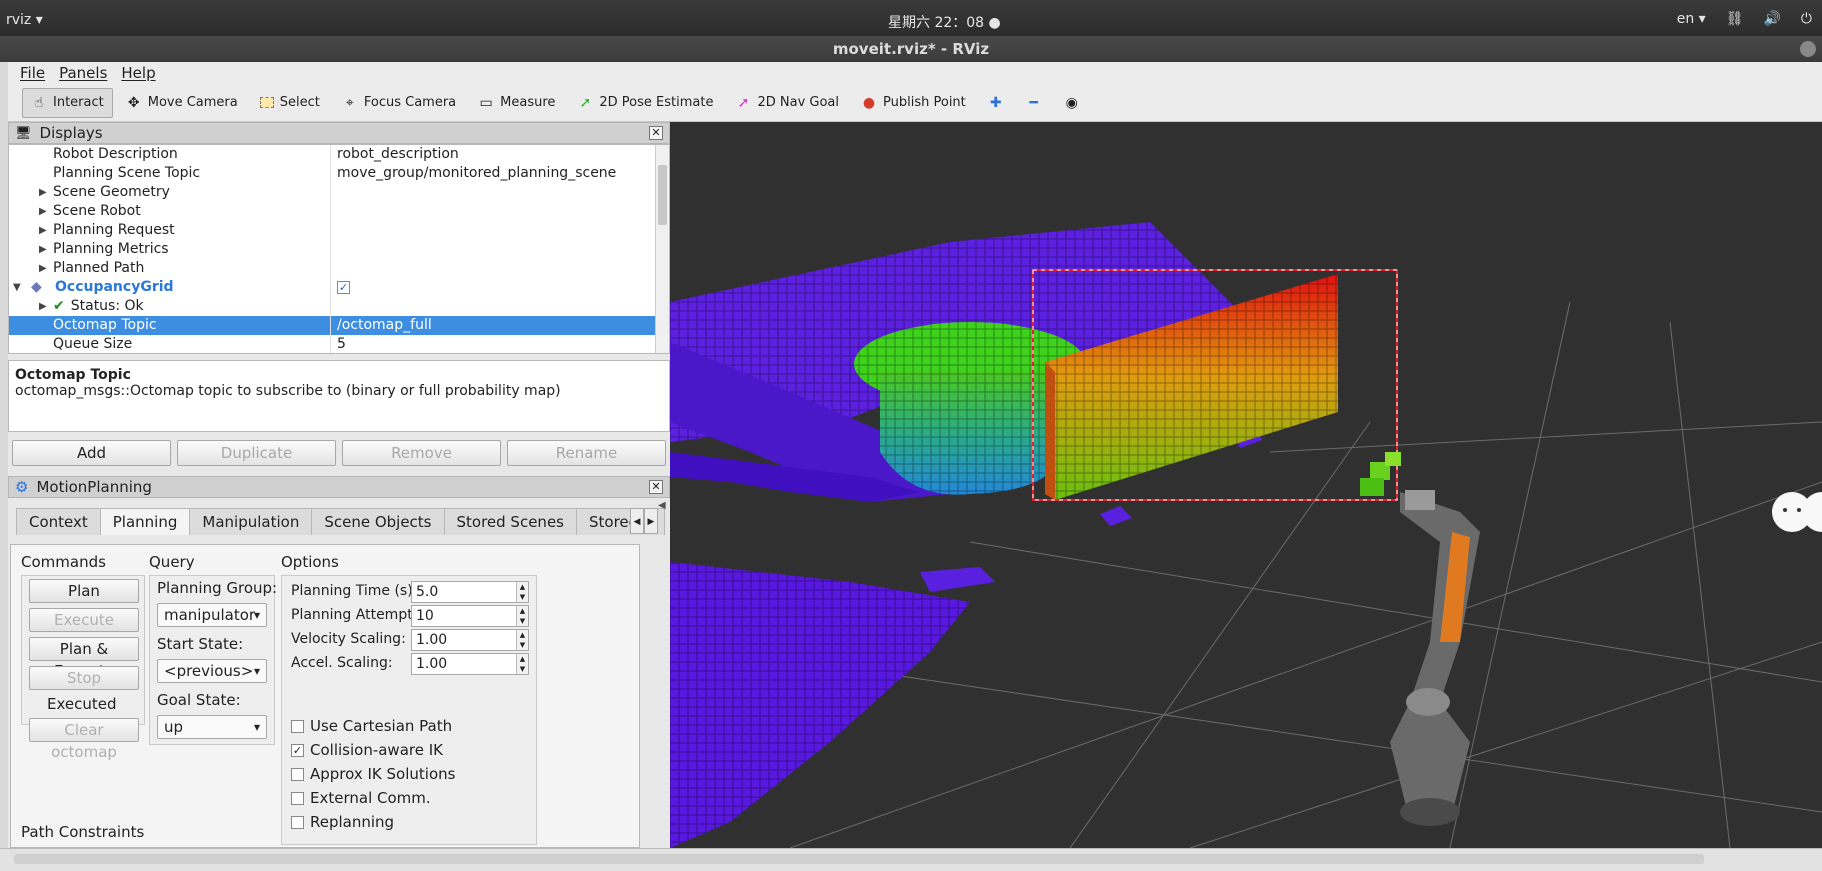 This screenshot has height=871, width=1822. I want to click on tree-row: ▶ ✔ Status: Ok, so click(339, 306).